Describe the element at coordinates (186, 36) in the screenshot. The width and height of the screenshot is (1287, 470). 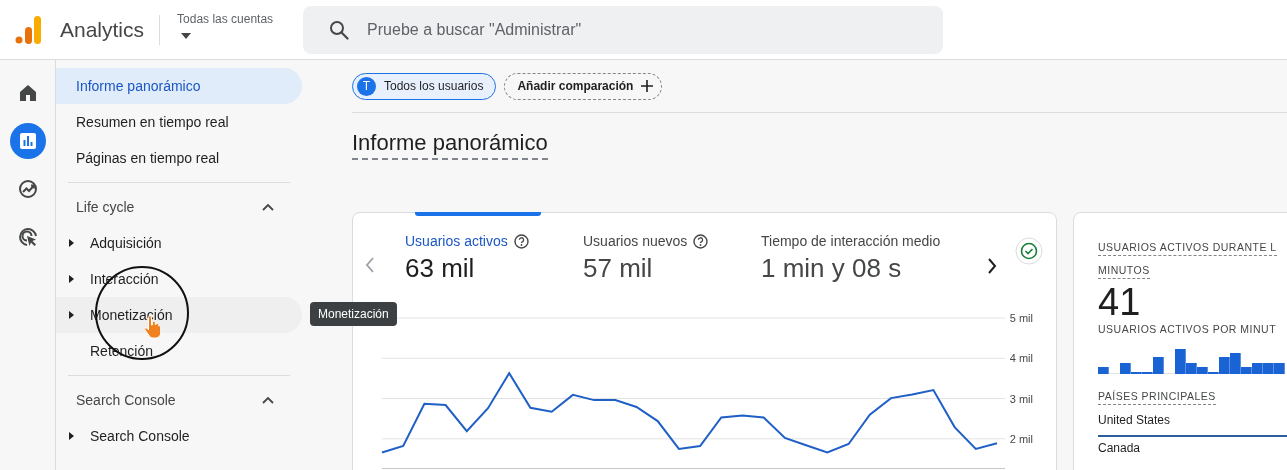
I see `caret-icon` at that location.